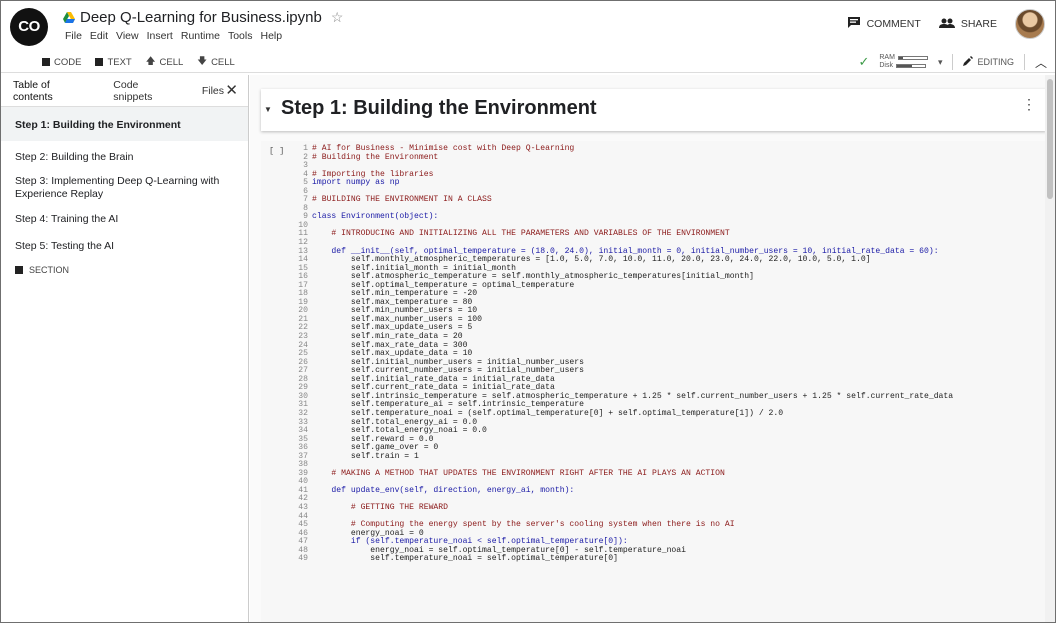 Image resolution: width=1056 pixels, height=623 pixels. I want to click on toolbar-right: ✓ RAM Disk ▾ EDITING ︿, so click(952, 62).